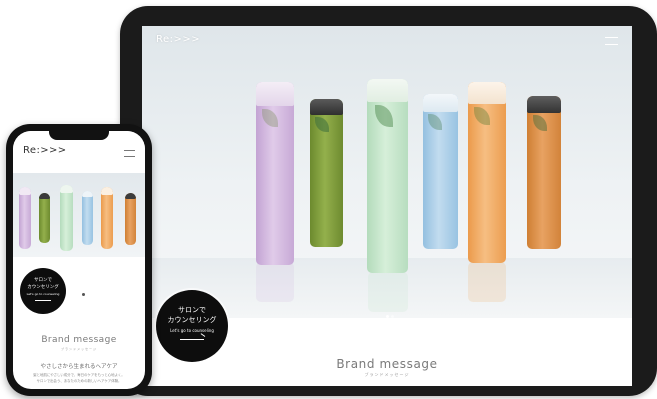 The height and width of the screenshot is (399, 657). Describe the element at coordinates (79, 367) in the screenshot. I see `brand-body-heading: やさしさから生まれるヘアケア` at that location.